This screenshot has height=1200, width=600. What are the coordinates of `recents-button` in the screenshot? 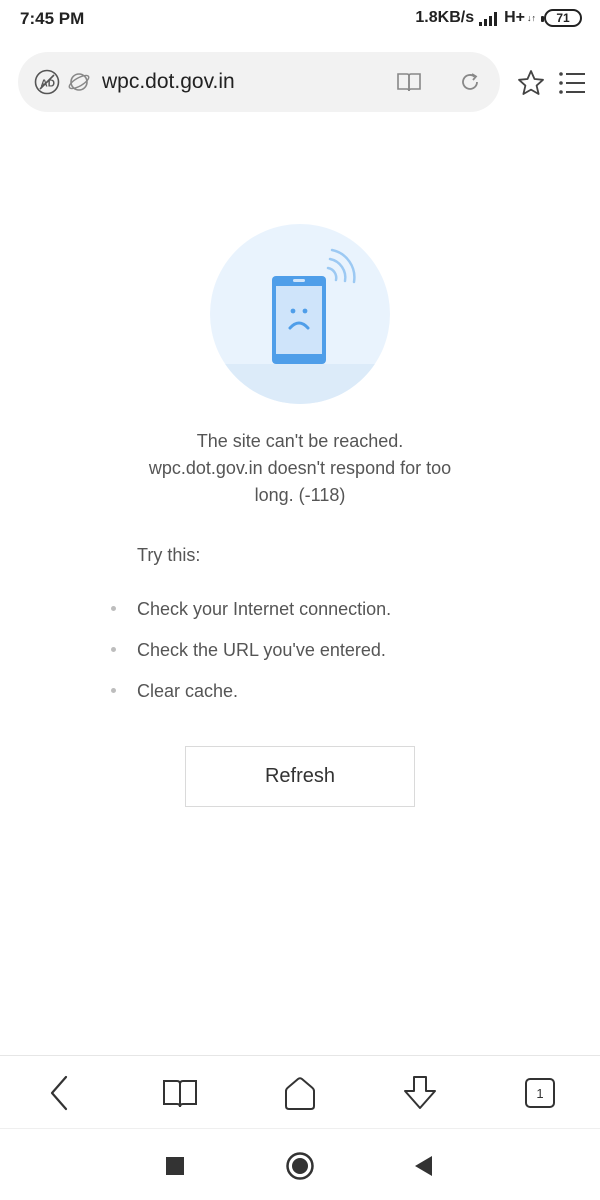 It's located at (175, 1166).